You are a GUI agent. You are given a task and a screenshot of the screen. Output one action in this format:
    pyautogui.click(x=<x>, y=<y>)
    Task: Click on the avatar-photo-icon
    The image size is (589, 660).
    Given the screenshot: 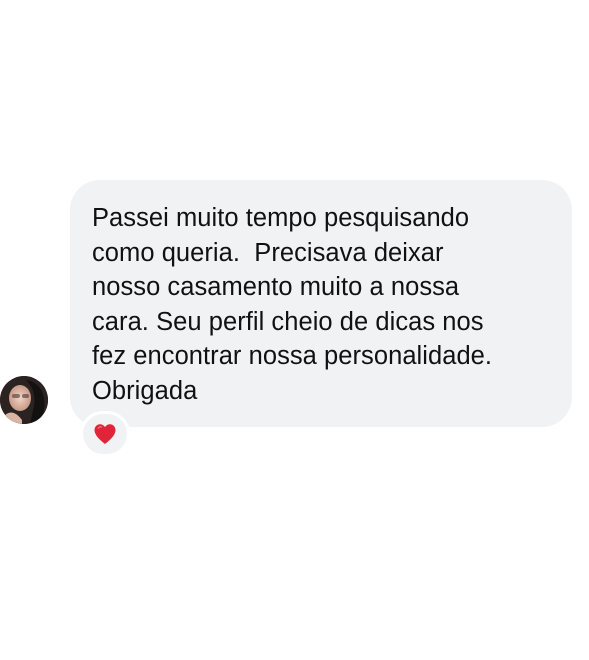 What is the action you would take?
    pyautogui.click(x=24, y=400)
    